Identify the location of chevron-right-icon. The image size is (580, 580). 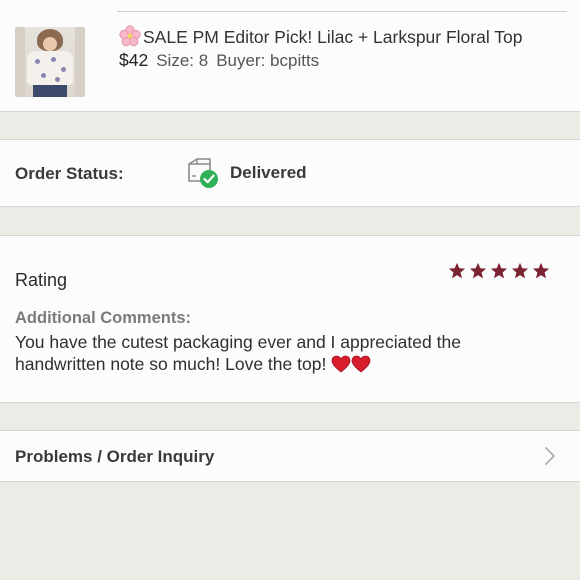
(550, 456).